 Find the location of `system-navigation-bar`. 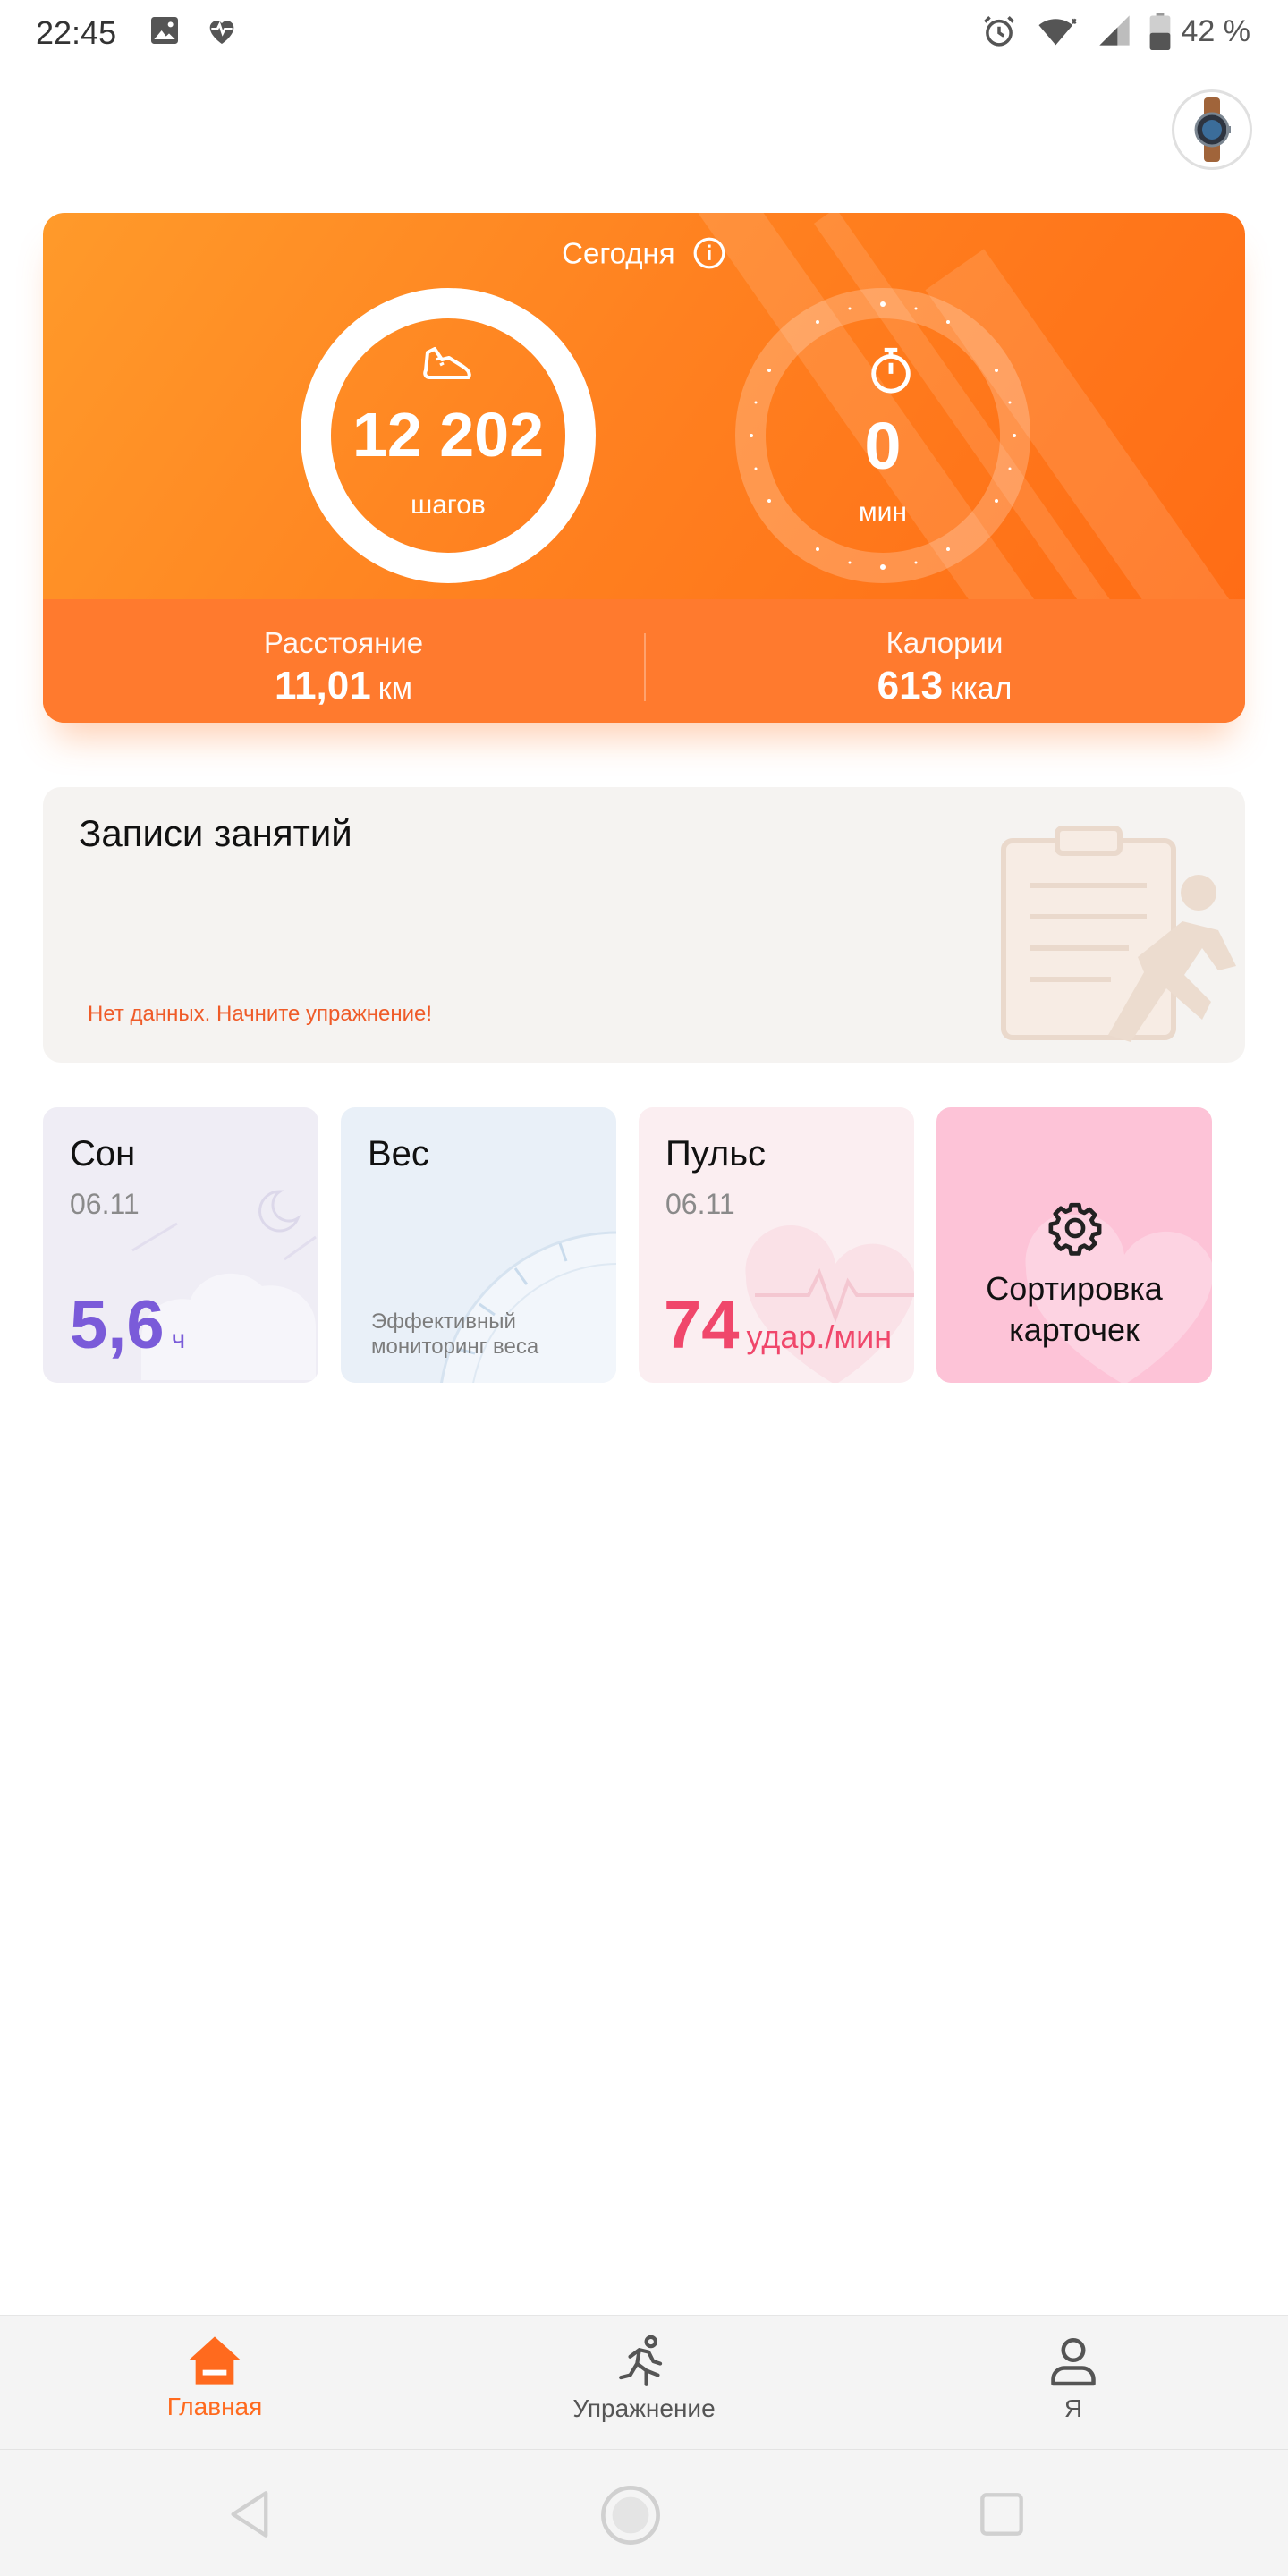

system-navigation-bar is located at coordinates (644, 2512).